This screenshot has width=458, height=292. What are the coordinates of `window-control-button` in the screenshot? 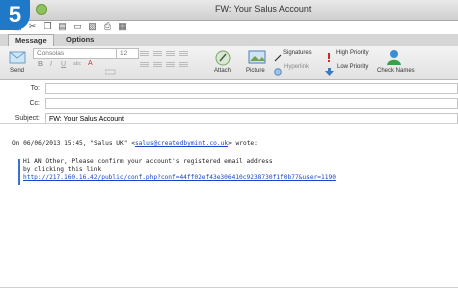 It's located at (41, 9).